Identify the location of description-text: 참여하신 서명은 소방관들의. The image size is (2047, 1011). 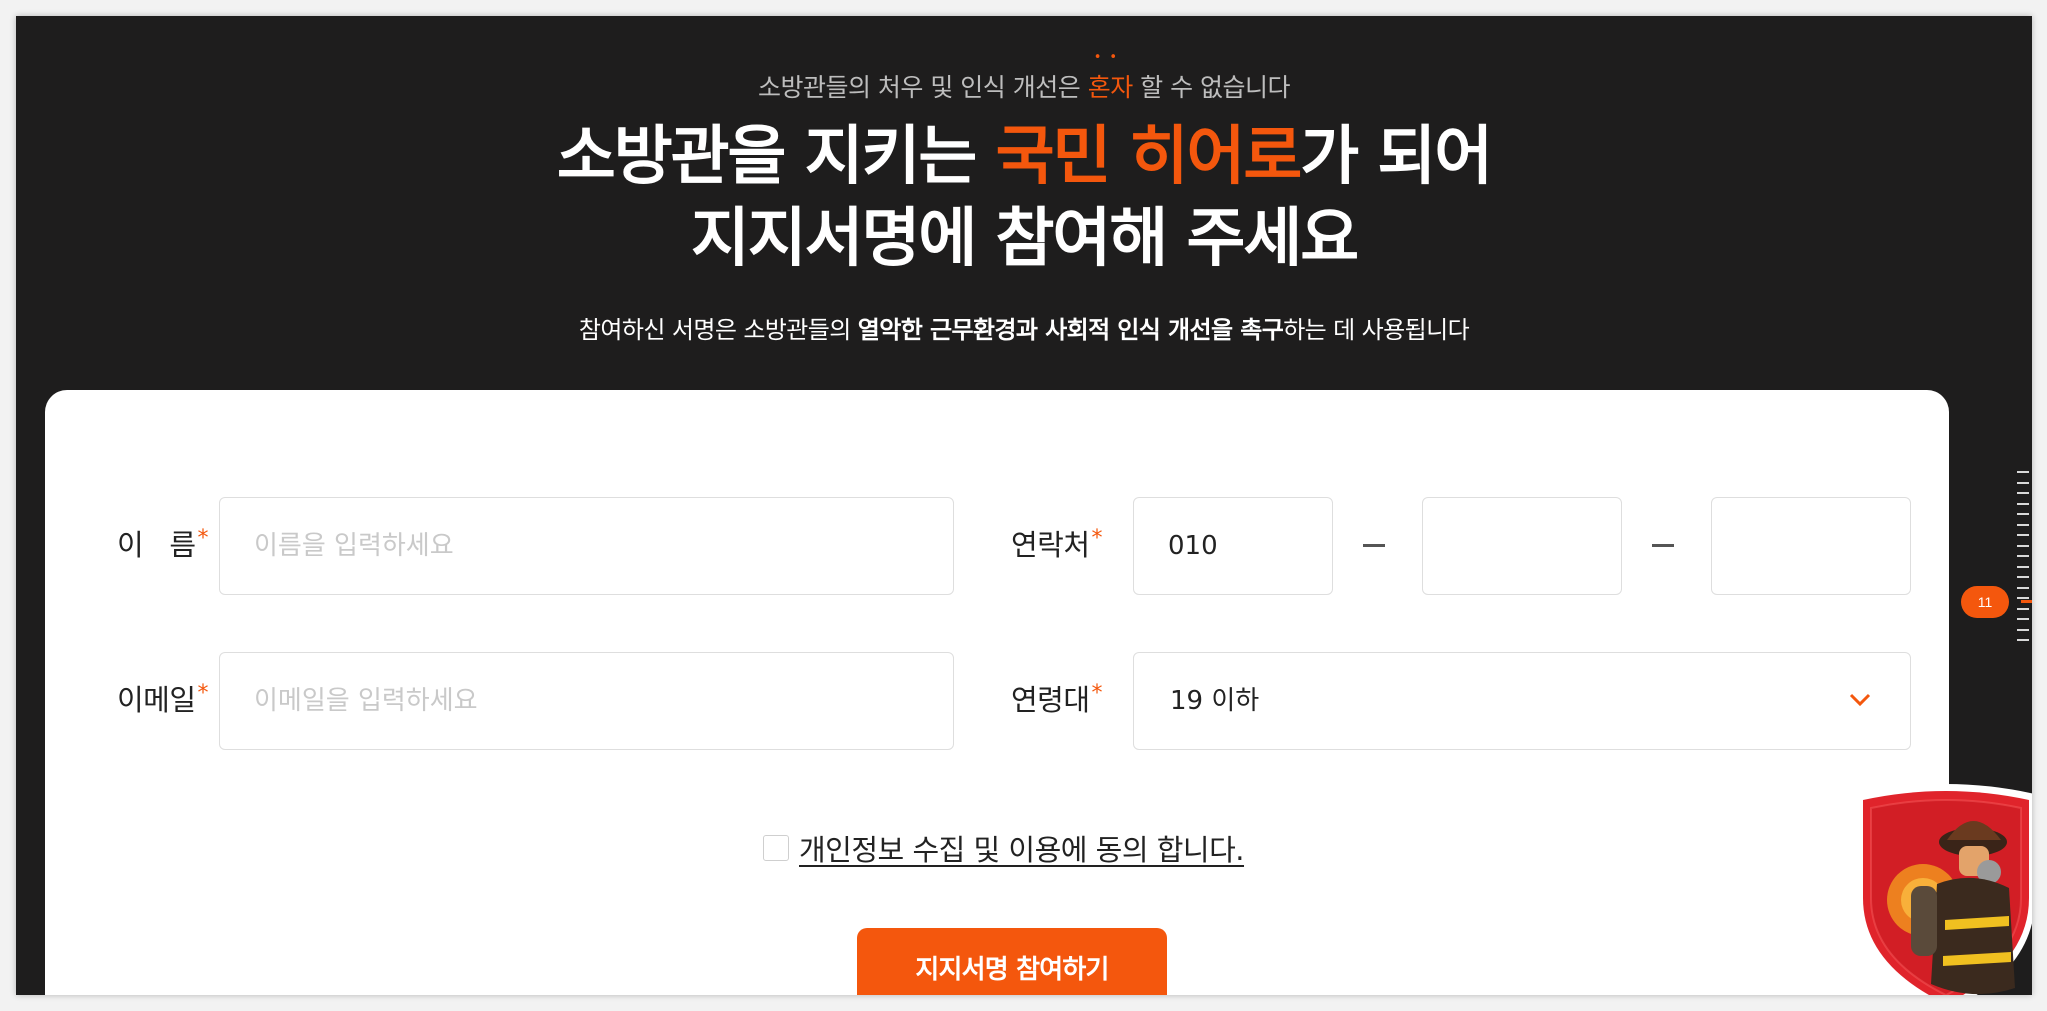
(718, 330).